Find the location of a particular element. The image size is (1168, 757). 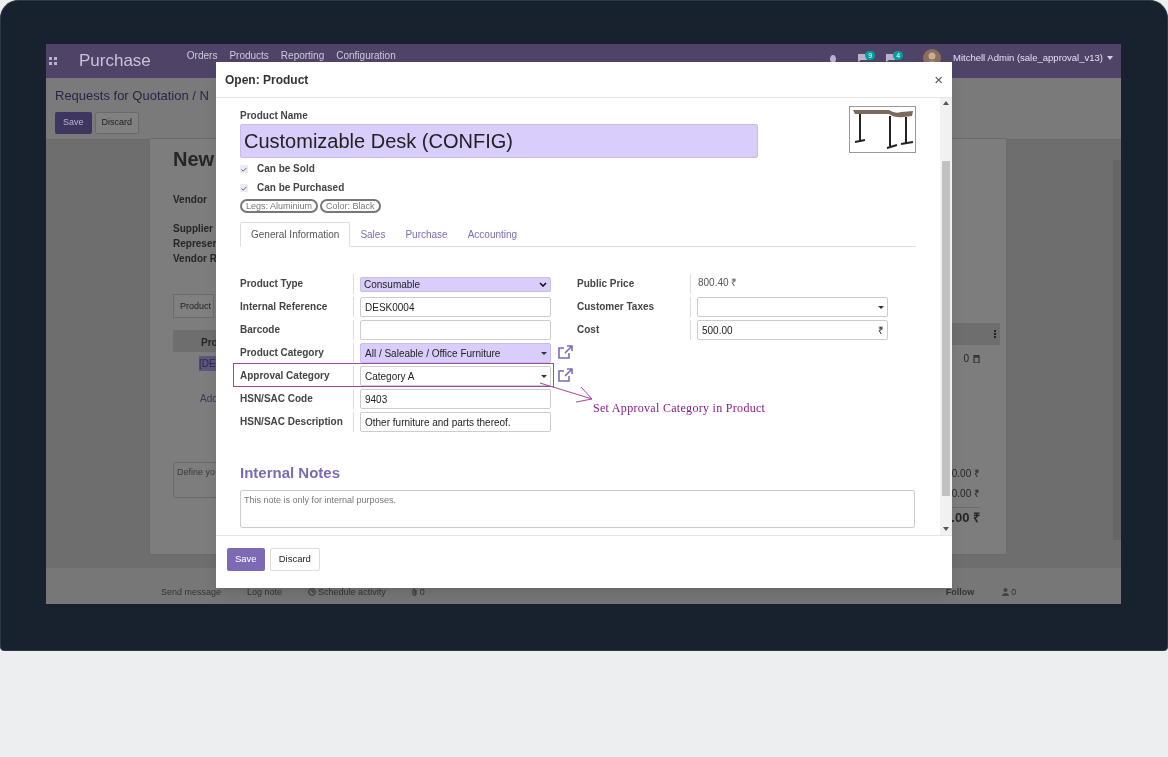

field-label: Approval Category is located at coordinates (285, 376).